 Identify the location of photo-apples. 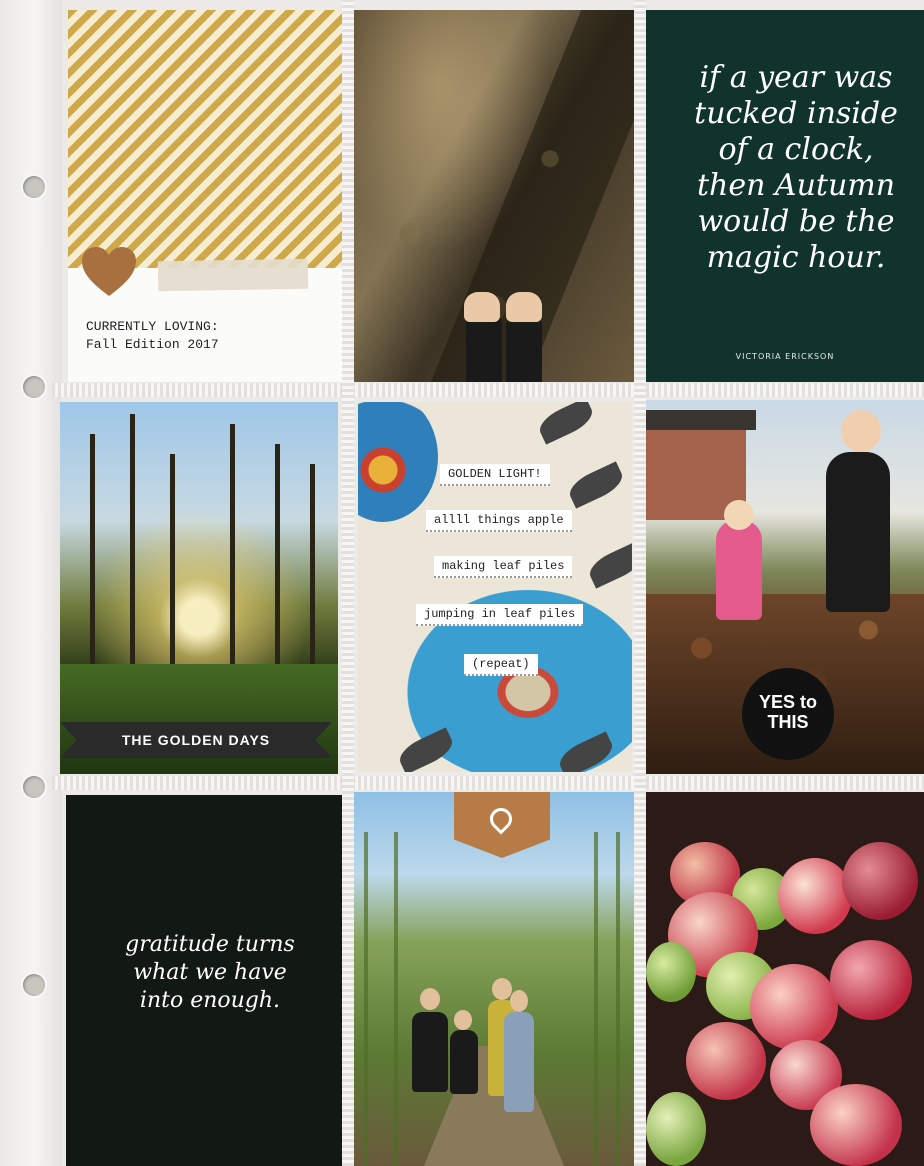
(785, 979).